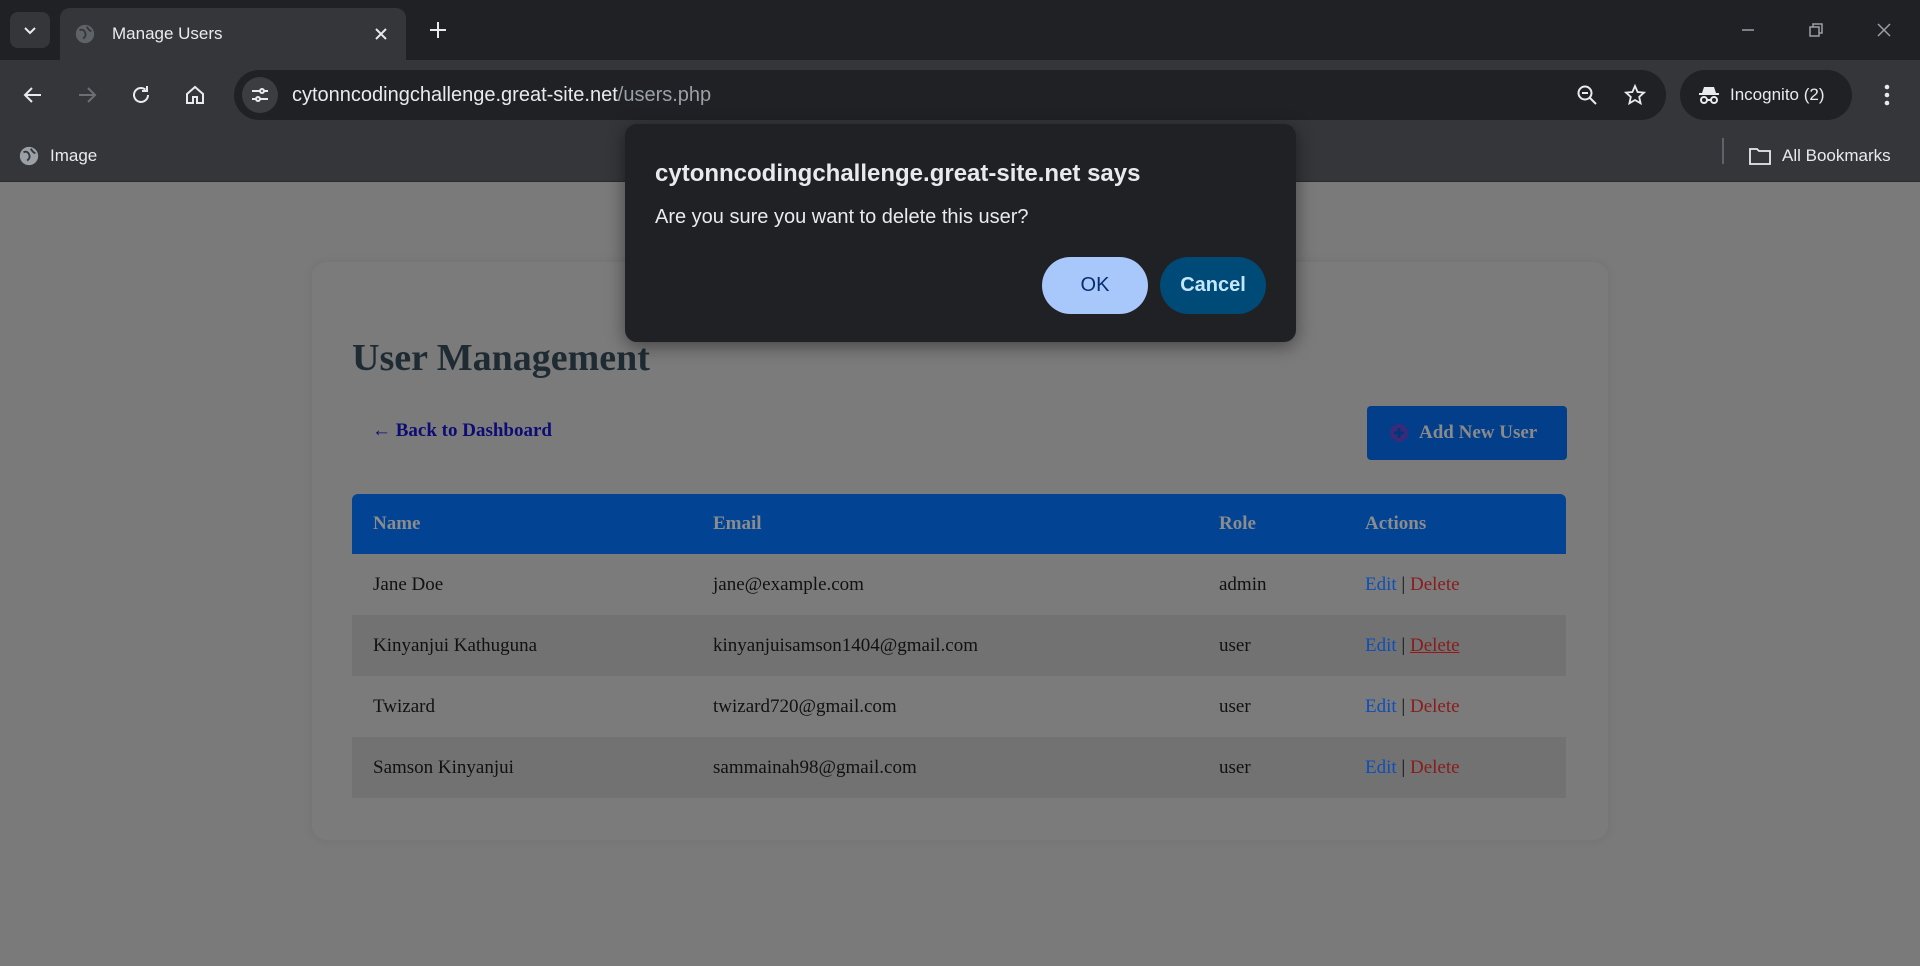 Image resolution: width=1920 pixels, height=966 pixels. I want to click on tab-strip: Manage Users, so click(960, 30).